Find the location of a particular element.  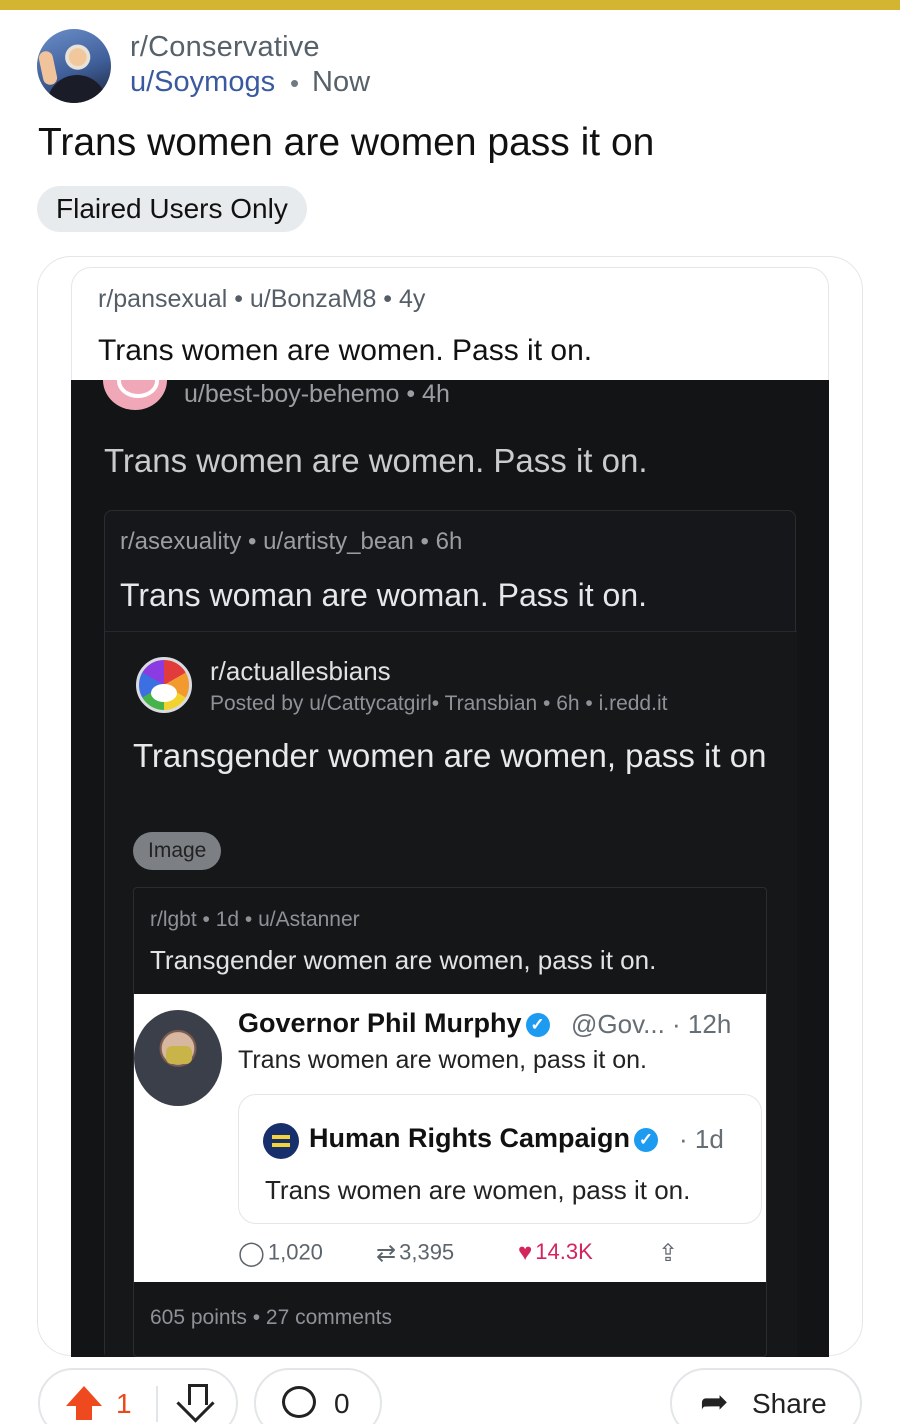

embed-level2-avatar is located at coordinates (135, 395).